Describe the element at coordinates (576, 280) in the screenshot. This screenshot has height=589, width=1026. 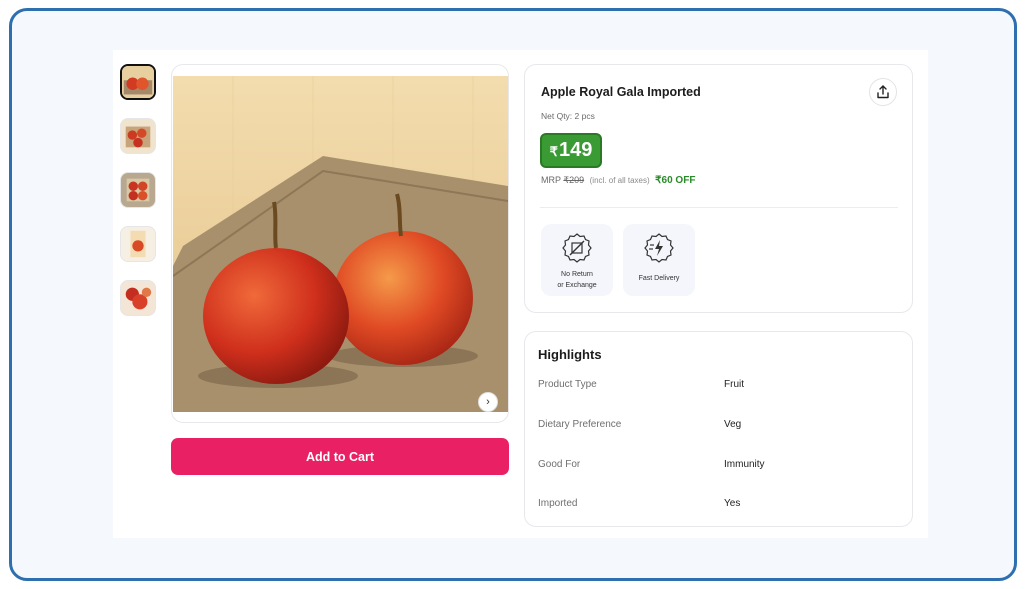
I see `feature-label: No Return or Exchange` at that location.